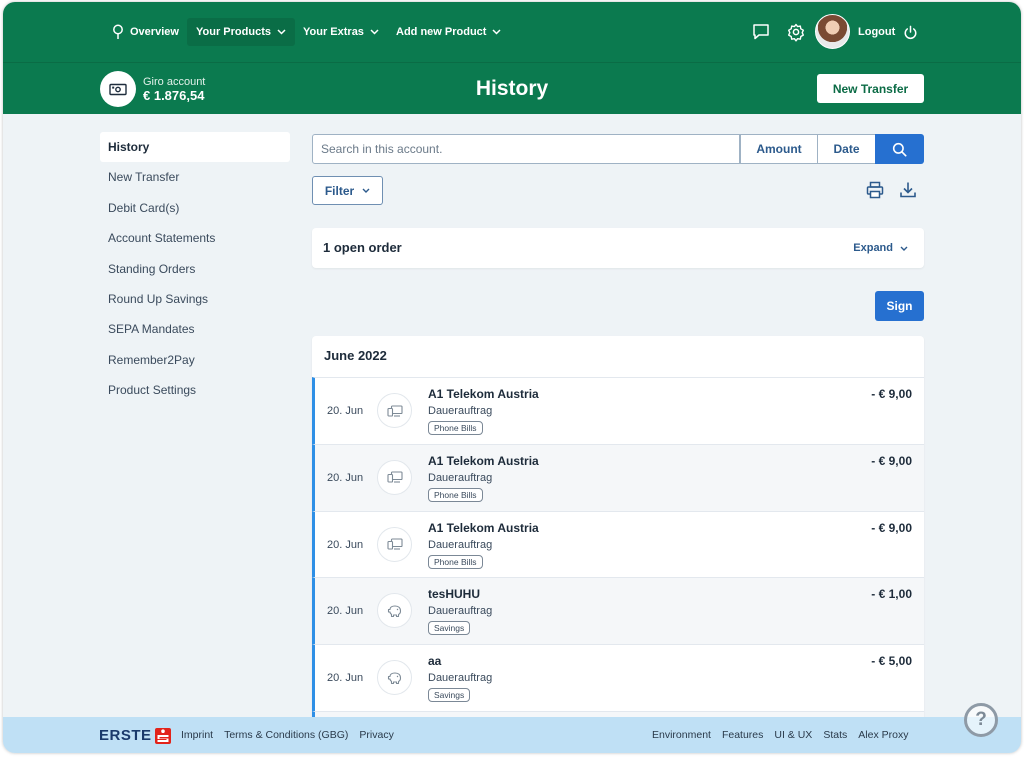 This screenshot has height=757, width=1024. What do you see at coordinates (618, 248) in the screenshot?
I see `open-order-panel: 1 open order Expand` at bounding box center [618, 248].